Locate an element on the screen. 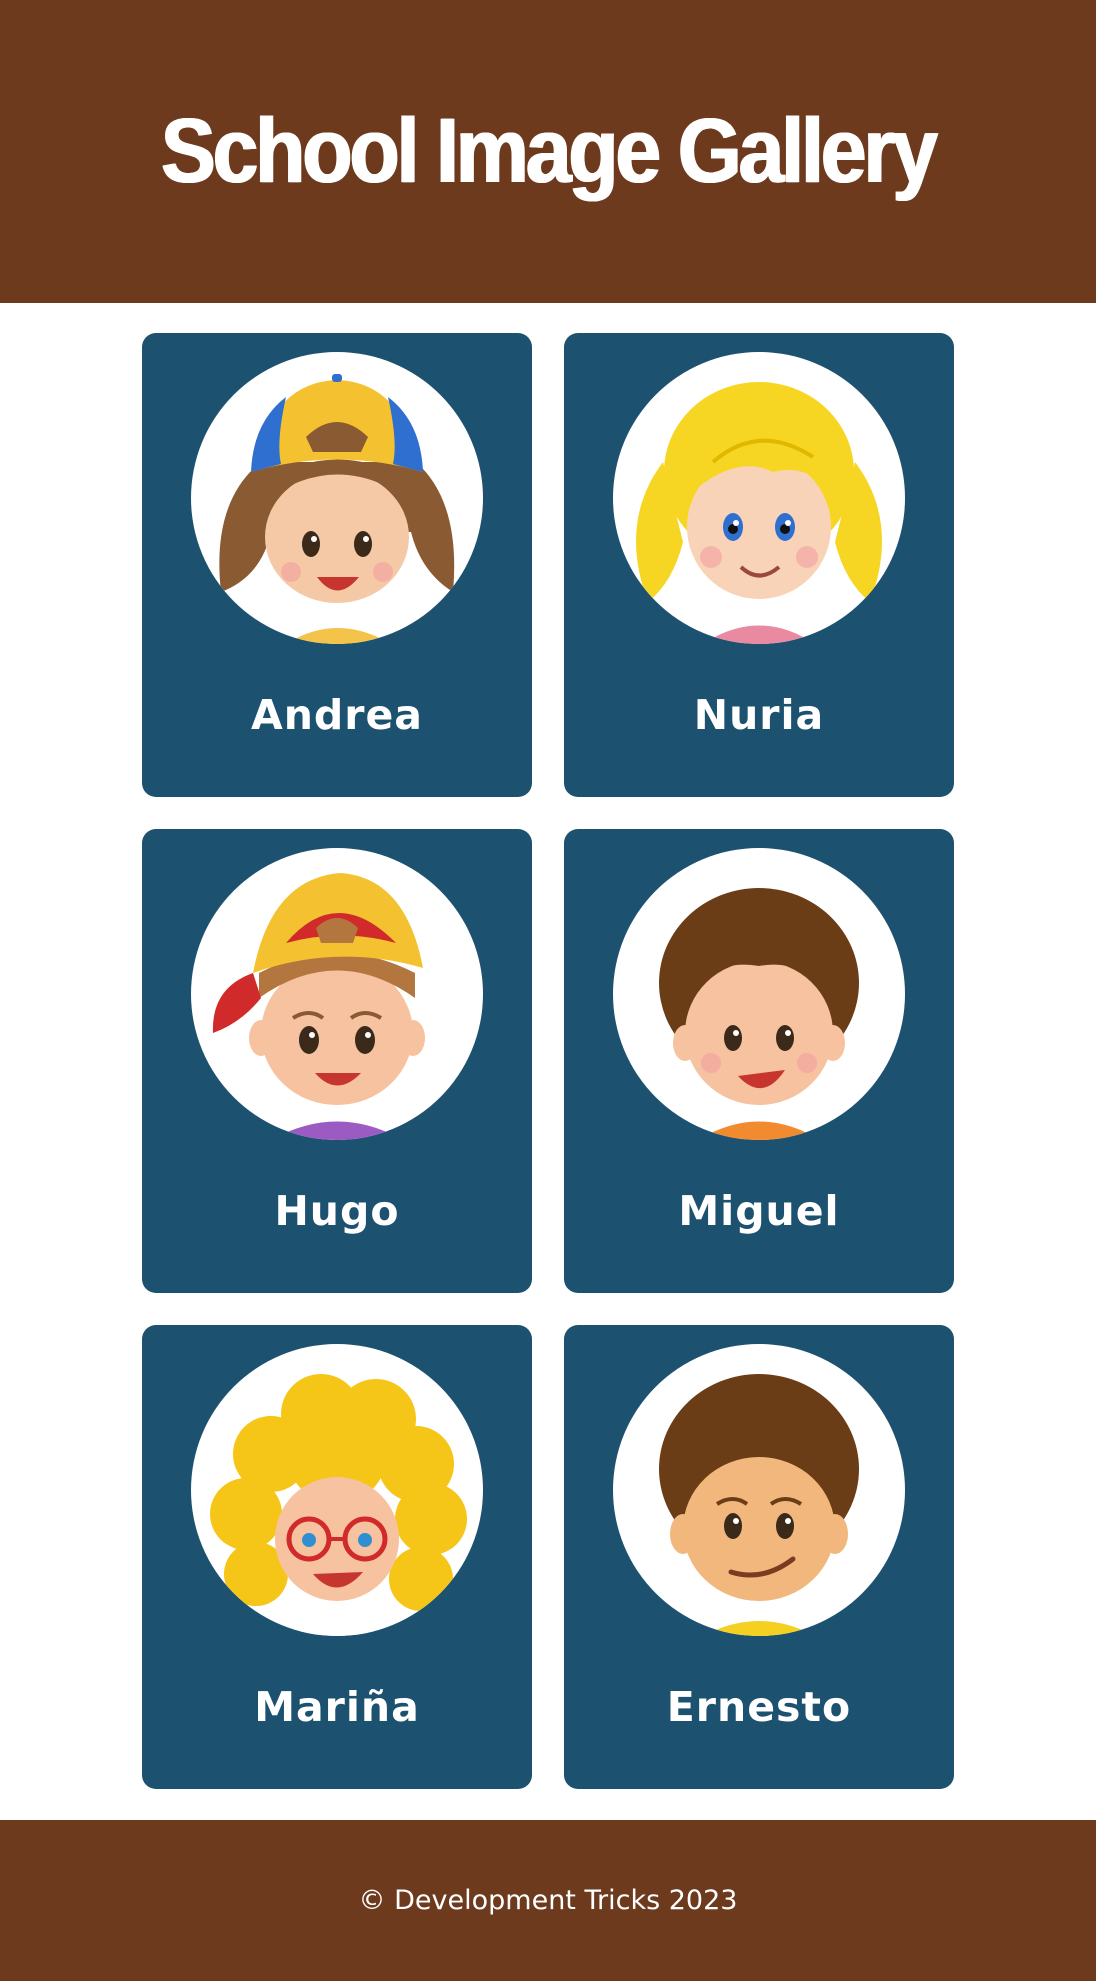 The image size is (1096, 1981). student-card-andrea: Andrea is located at coordinates (337, 565).